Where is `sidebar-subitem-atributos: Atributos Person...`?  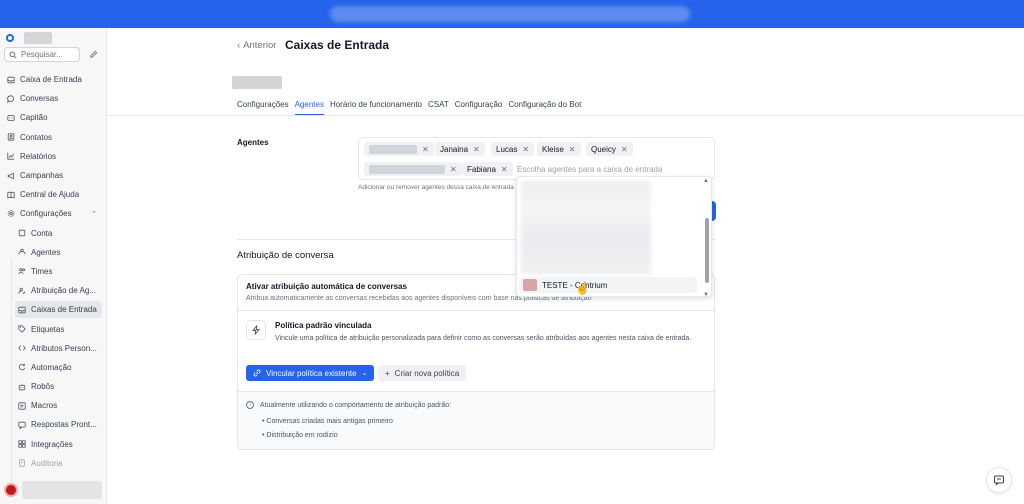
sidebar-subitem-atributos: Atributos Person... is located at coordinates (53, 348).